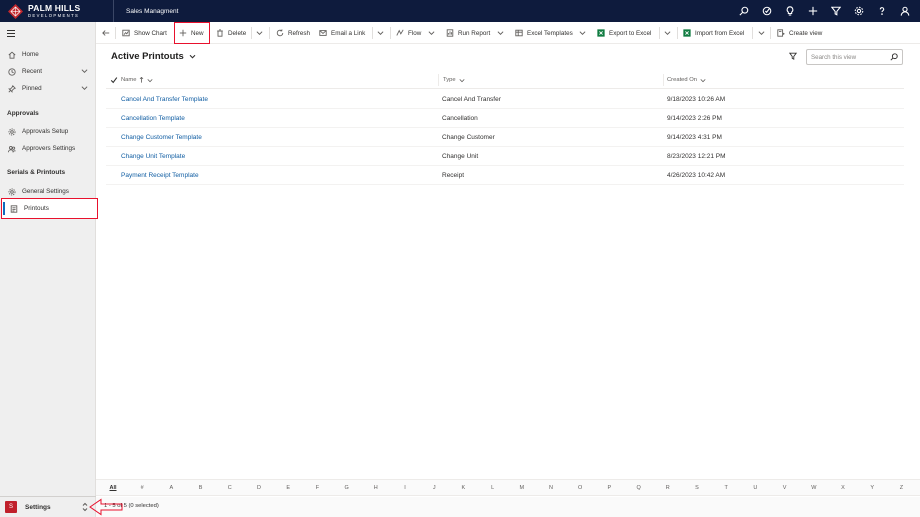 The height and width of the screenshot is (517, 920). I want to click on plus-icon, so click(812, 11).